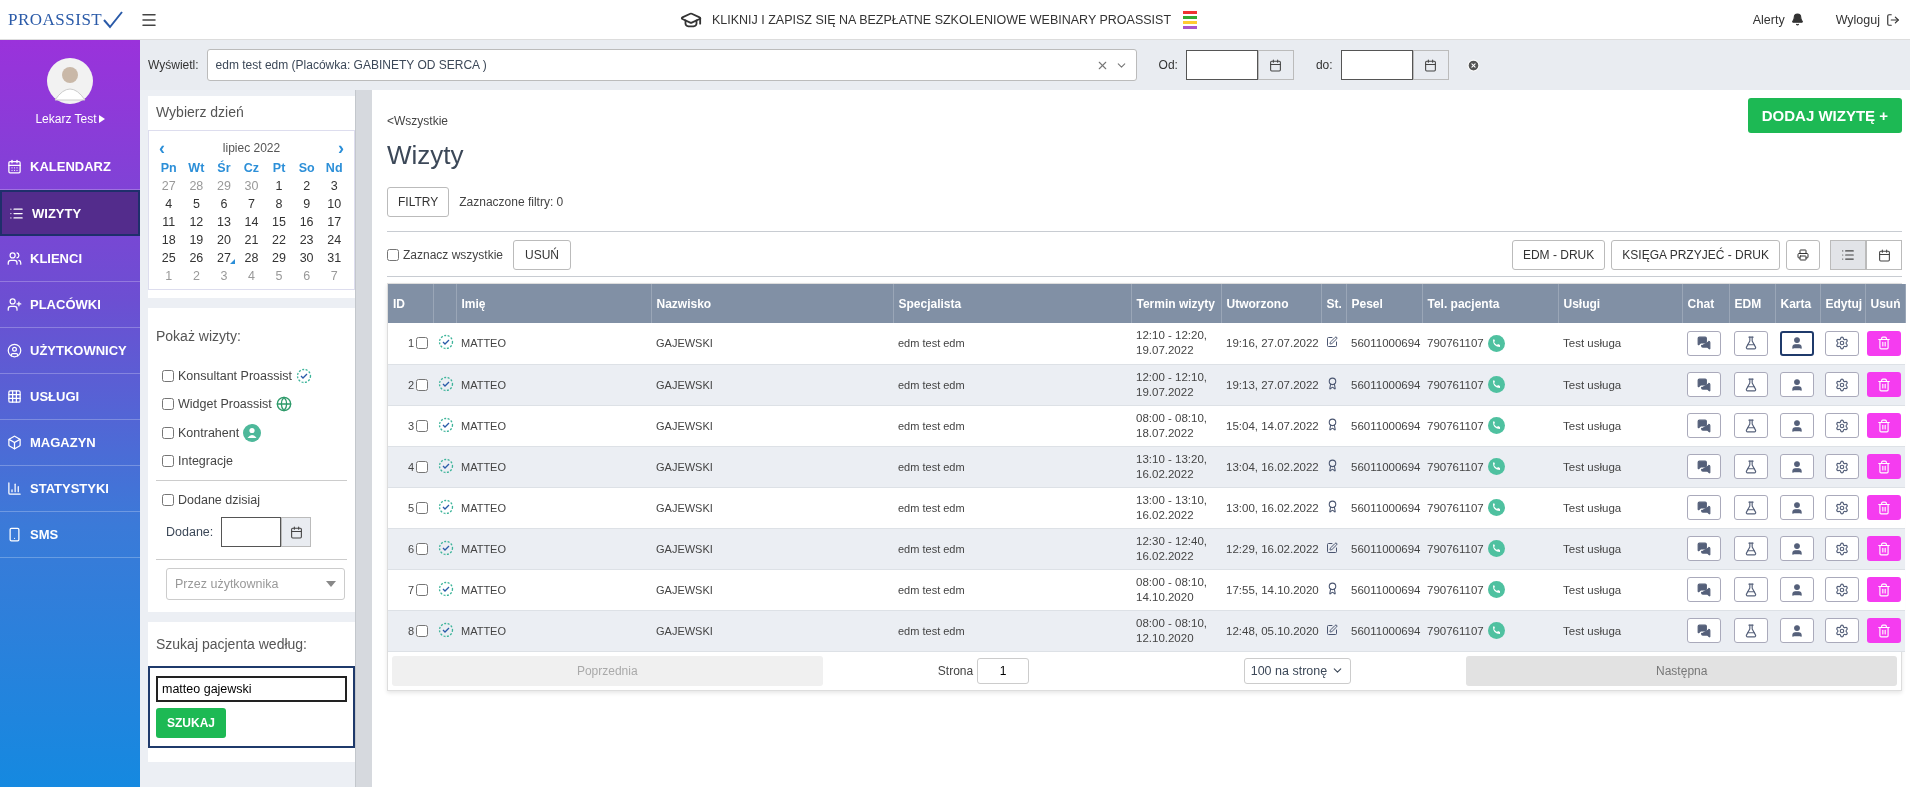  Describe the element at coordinates (334, 258) in the screenshot. I see `calendar-day: 31` at that location.